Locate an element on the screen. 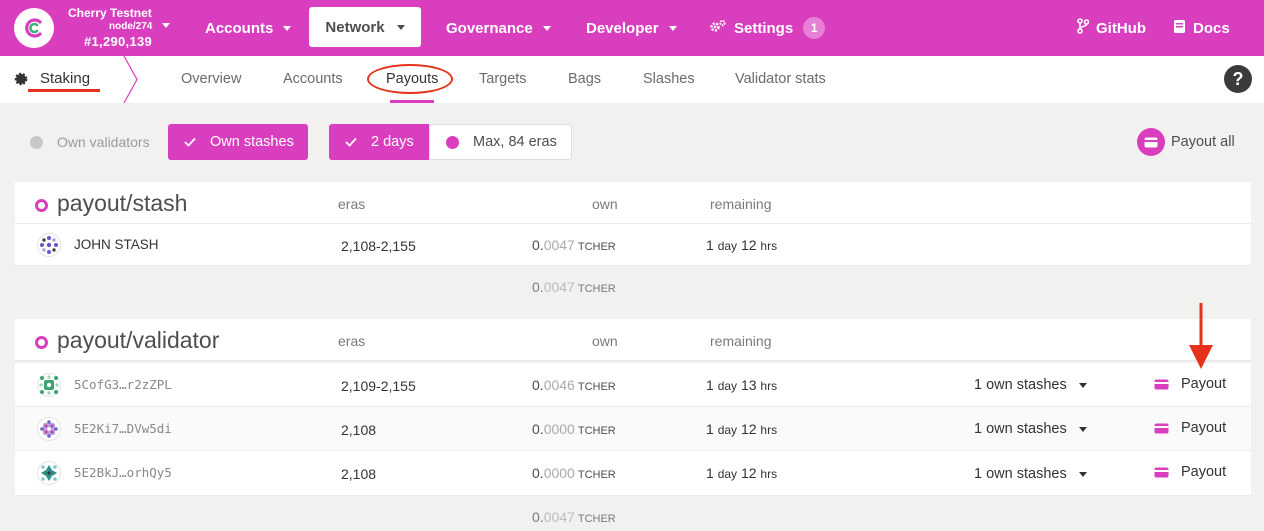  breadcrumb-separator is located at coordinates (130, 79).